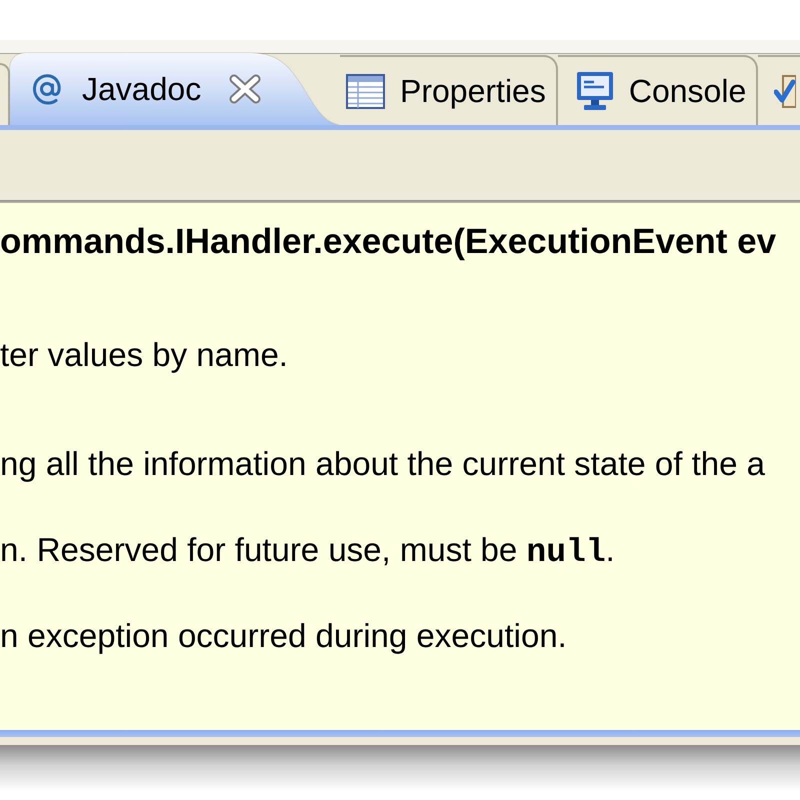 This screenshot has width=800, height=800. What do you see at coordinates (283, 636) in the screenshot?
I see `throws-description: n exception occurred during execution.` at bounding box center [283, 636].